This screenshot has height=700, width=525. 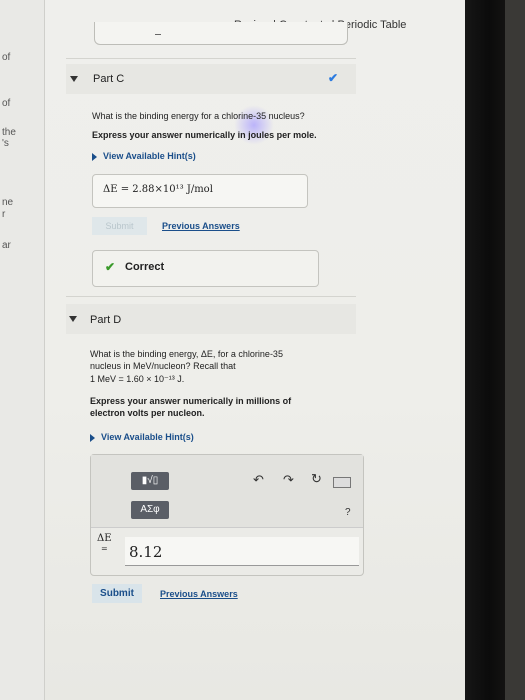 I want to click on part-c-hint-link: View Available Hint(s), so click(x=144, y=156).